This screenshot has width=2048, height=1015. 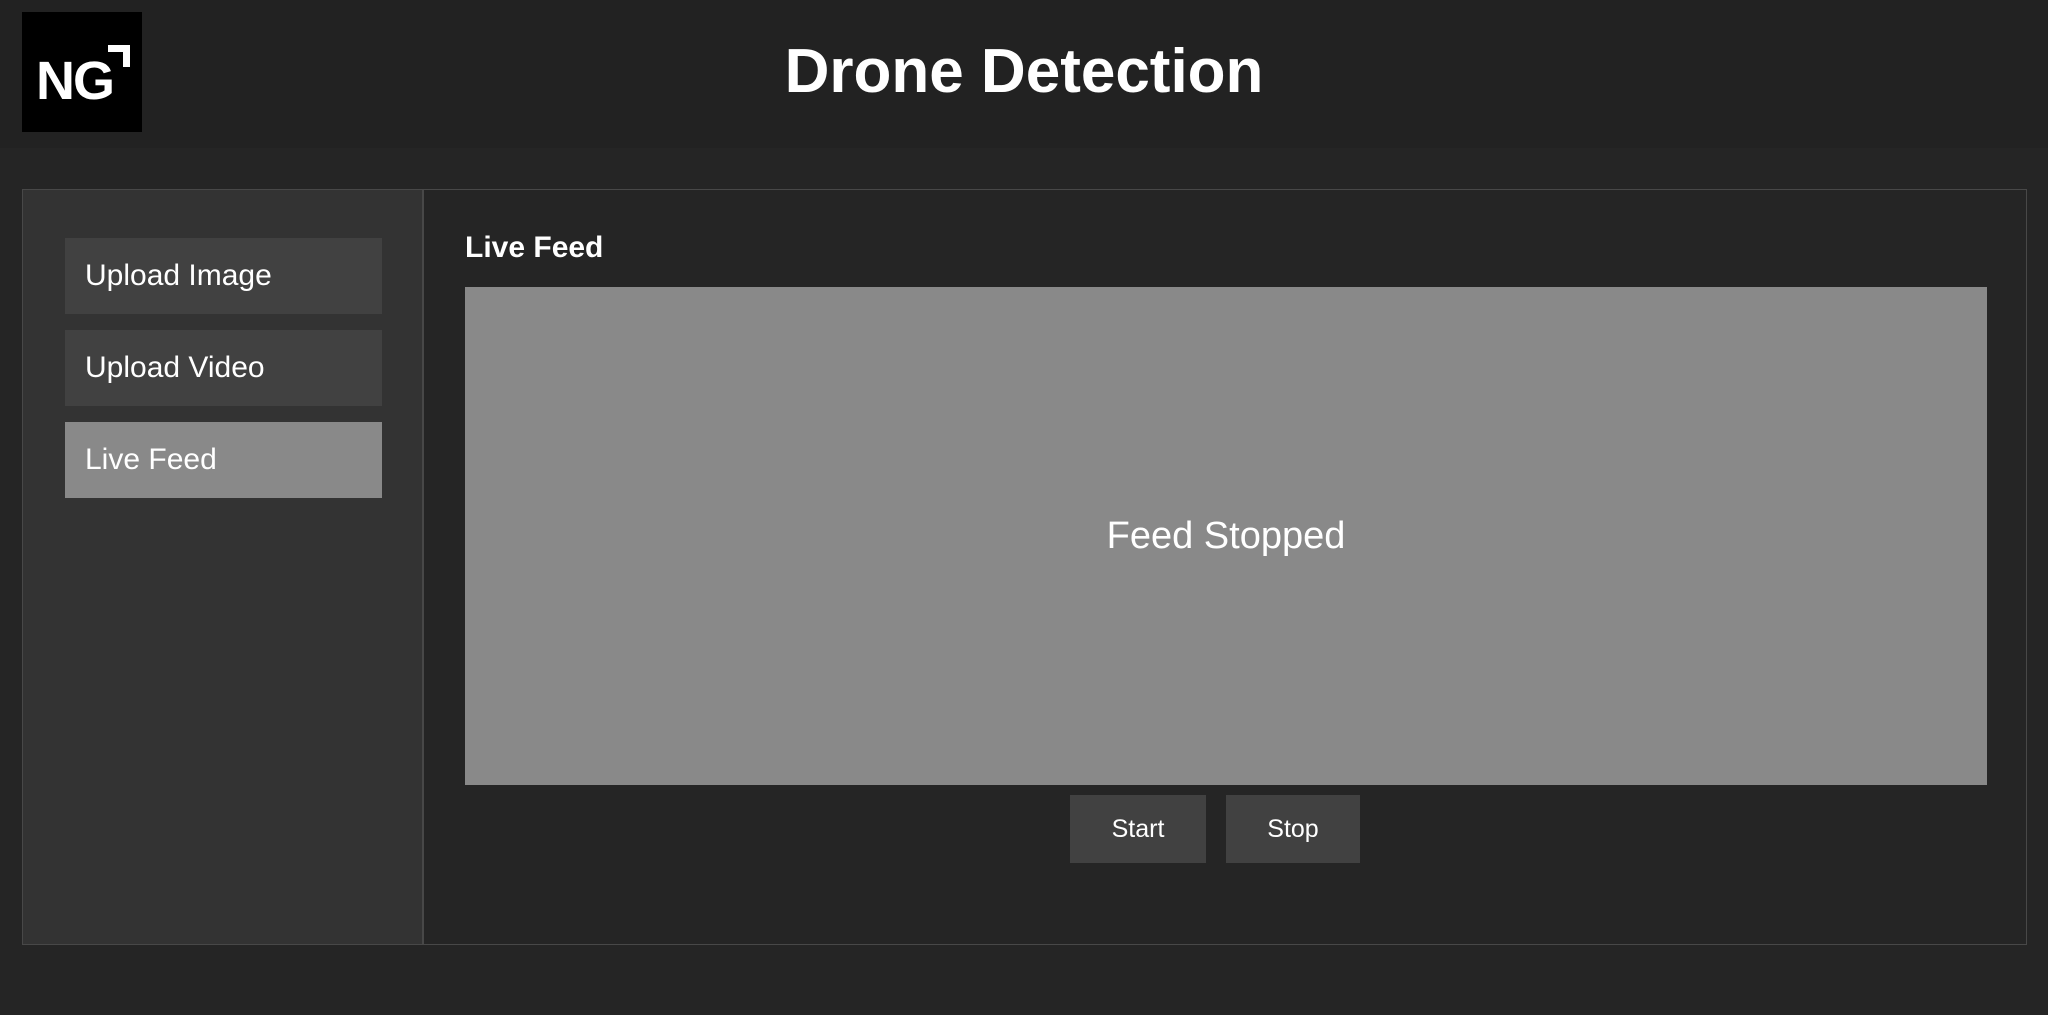 What do you see at coordinates (534, 247) in the screenshot?
I see `section-title: Live Feed` at bounding box center [534, 247].